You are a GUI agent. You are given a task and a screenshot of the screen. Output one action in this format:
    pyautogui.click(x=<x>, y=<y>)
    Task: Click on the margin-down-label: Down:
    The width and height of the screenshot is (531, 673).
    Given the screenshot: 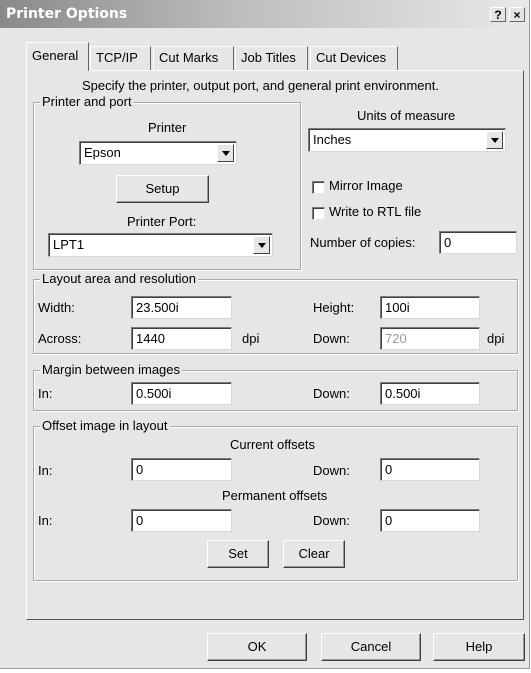 What is the action you would take?
    pyautogui.click(x=331, y=393)
    